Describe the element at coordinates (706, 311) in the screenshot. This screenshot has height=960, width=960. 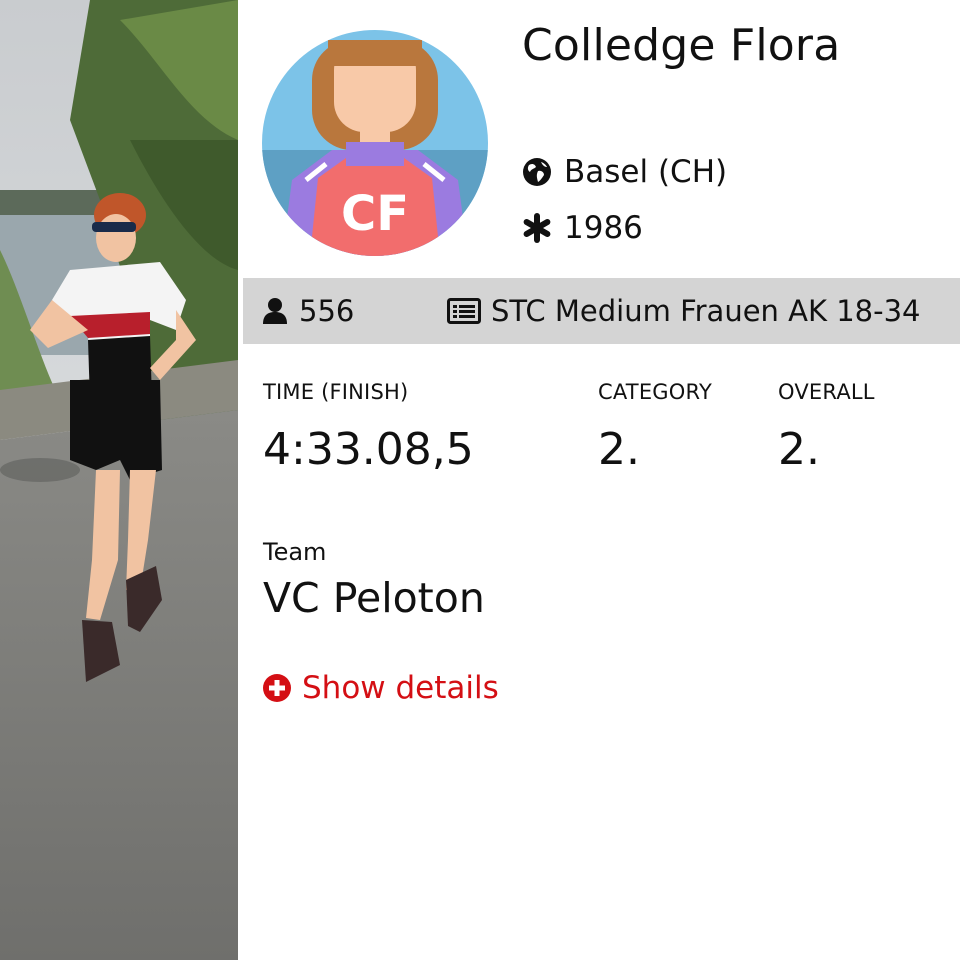
I see `category-text: STC Medium Frauen AK 18-34` at that location.